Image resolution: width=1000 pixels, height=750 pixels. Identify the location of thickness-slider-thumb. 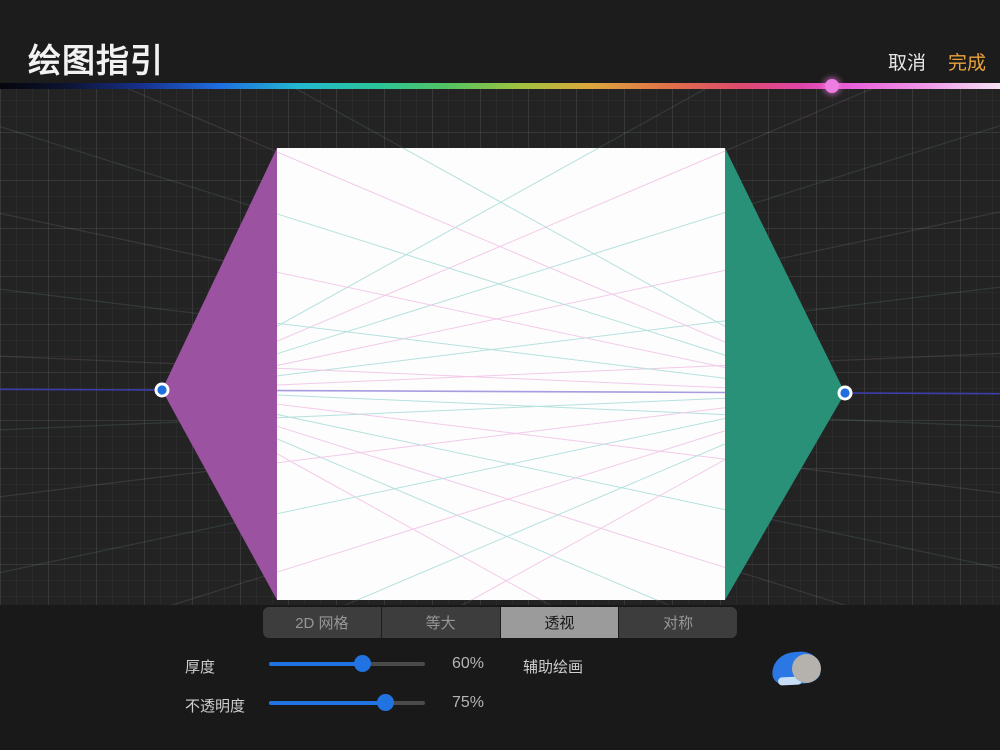
(362, 663).